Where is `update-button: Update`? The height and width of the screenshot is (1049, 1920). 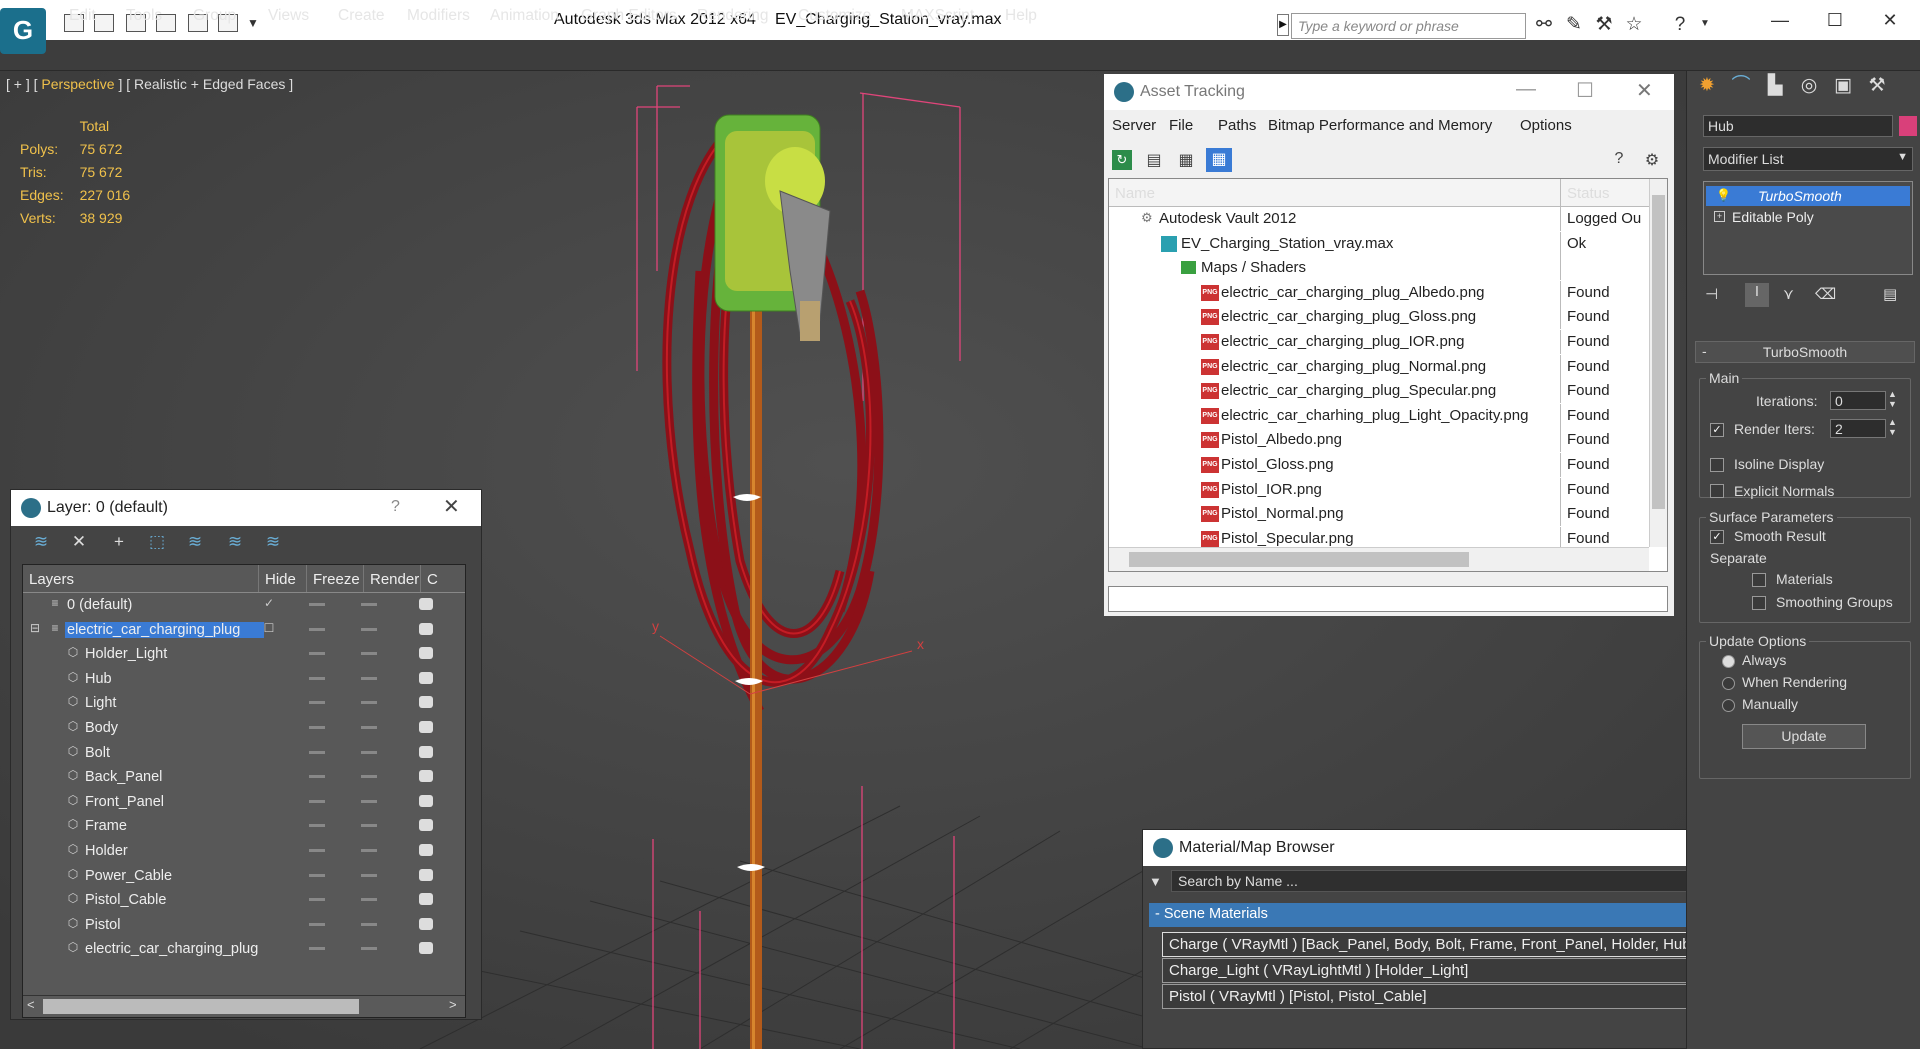 update-button: Update is located at coordinates (1804, 736).